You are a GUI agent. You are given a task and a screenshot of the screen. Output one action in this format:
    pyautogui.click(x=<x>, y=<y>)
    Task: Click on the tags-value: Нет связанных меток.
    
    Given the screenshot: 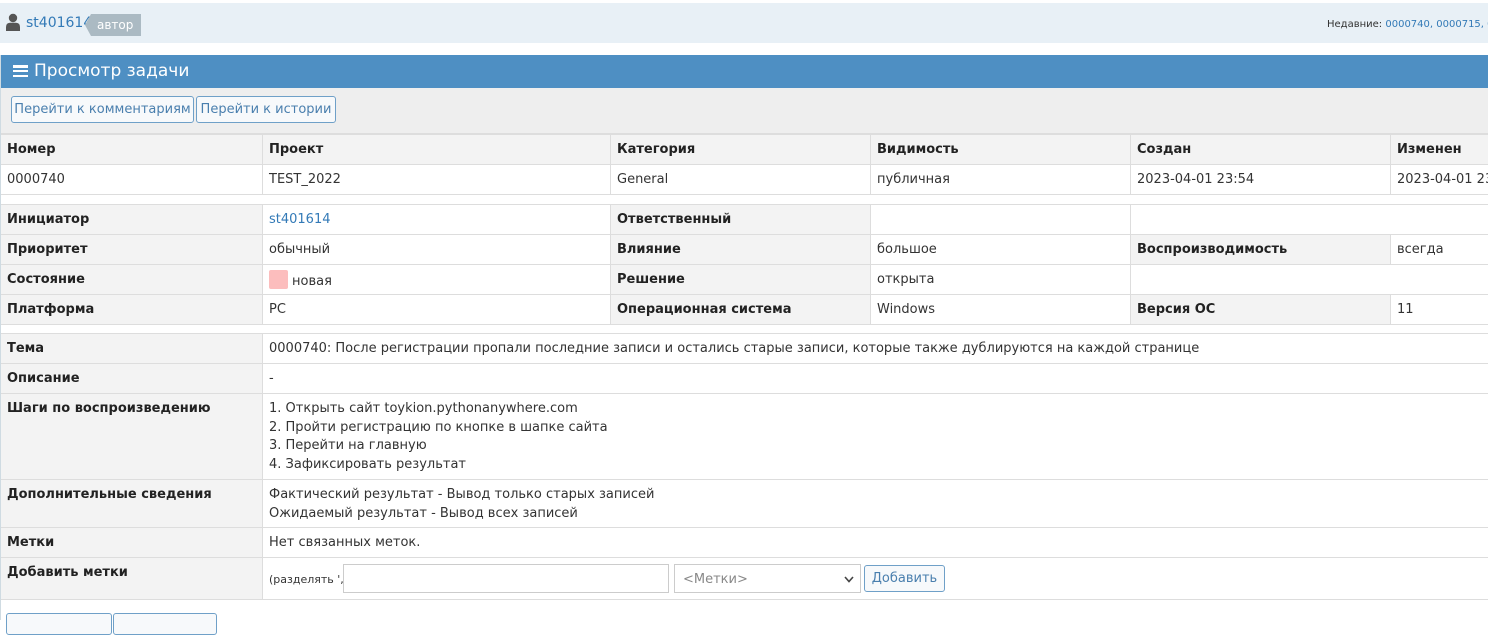 What is the action you would take?
    pyautogui.click(x=875, y=542)
    